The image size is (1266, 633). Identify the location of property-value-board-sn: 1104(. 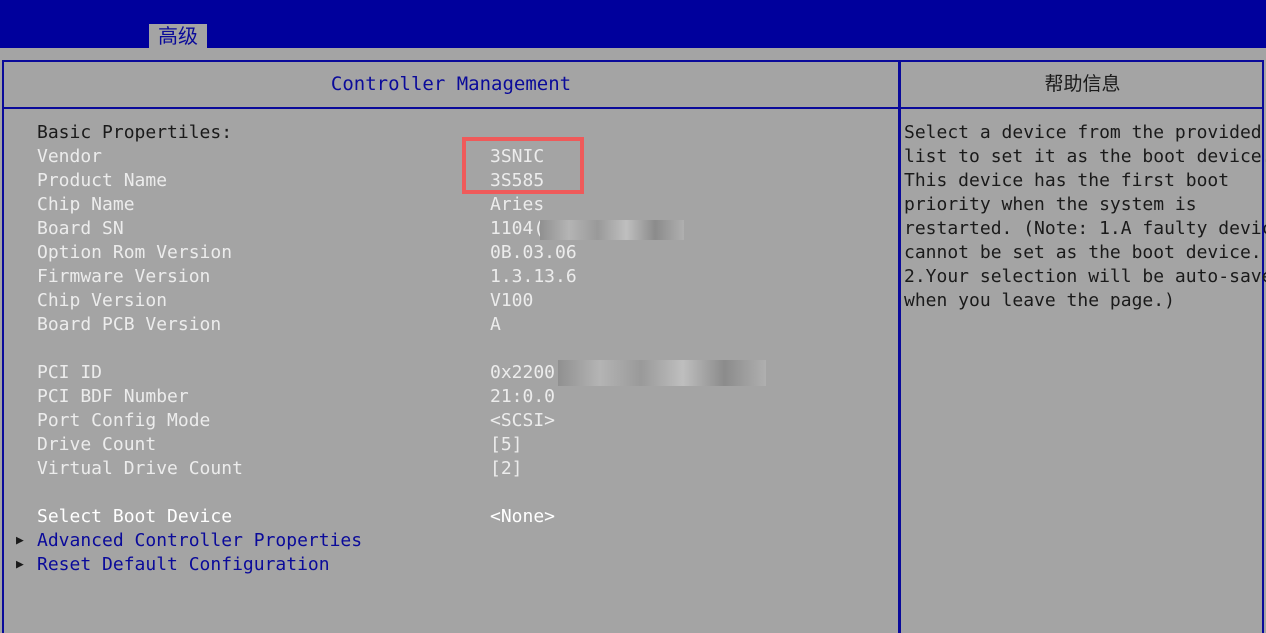
(517, 228).